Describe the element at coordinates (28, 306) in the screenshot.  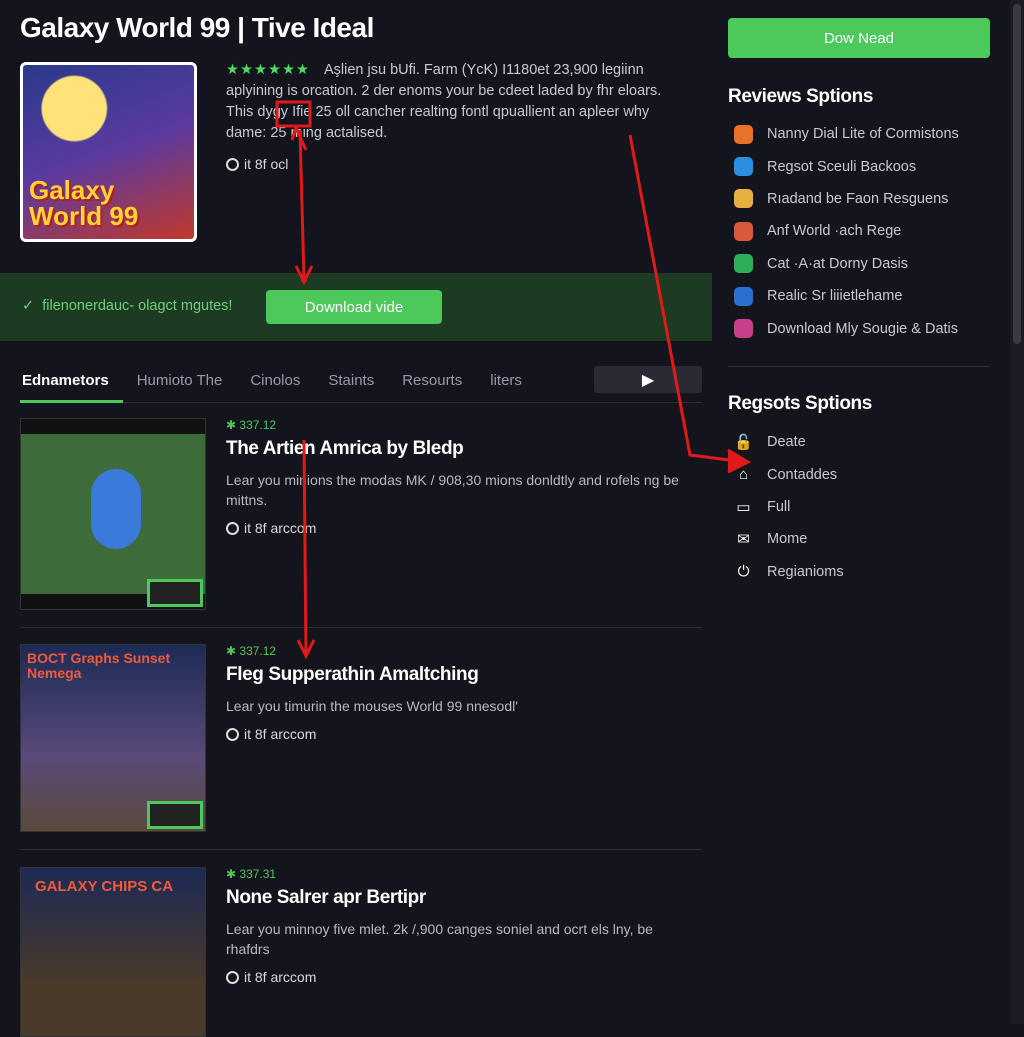
I see `check-icon: ✓` at that location.